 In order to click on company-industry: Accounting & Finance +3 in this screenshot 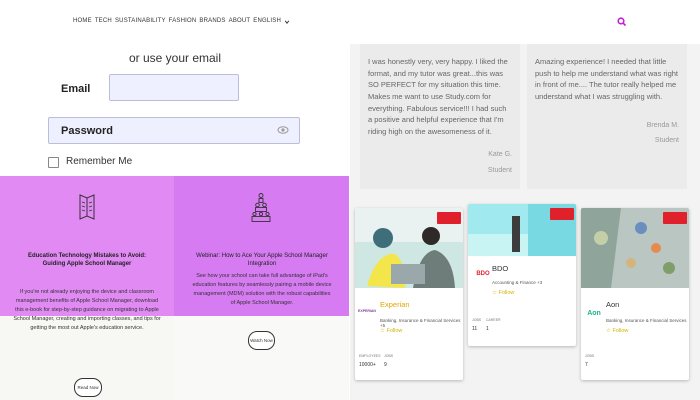, I will do `click(517, 282)`.